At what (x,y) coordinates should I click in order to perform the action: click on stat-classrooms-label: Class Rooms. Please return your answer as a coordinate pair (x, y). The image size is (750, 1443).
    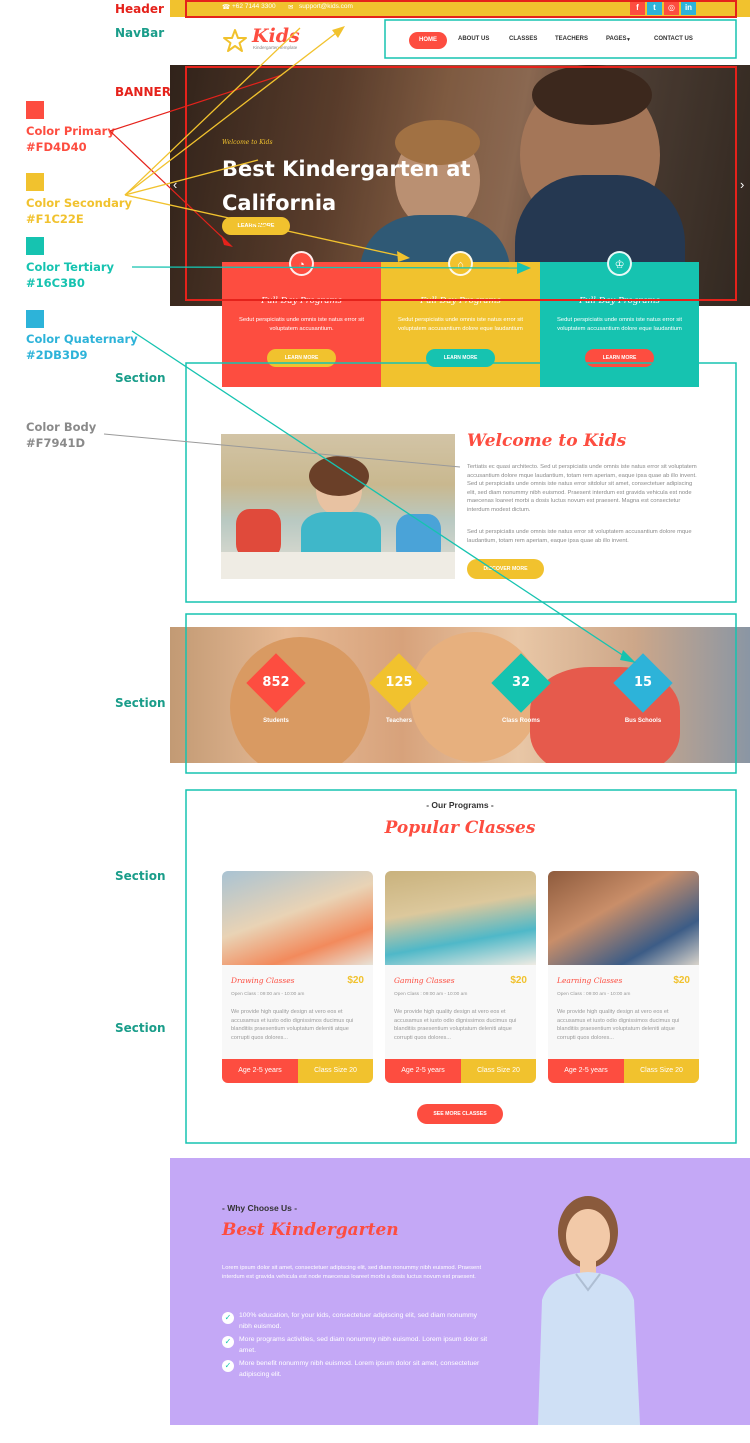
    Looking at the image, I should click on (520, 721).